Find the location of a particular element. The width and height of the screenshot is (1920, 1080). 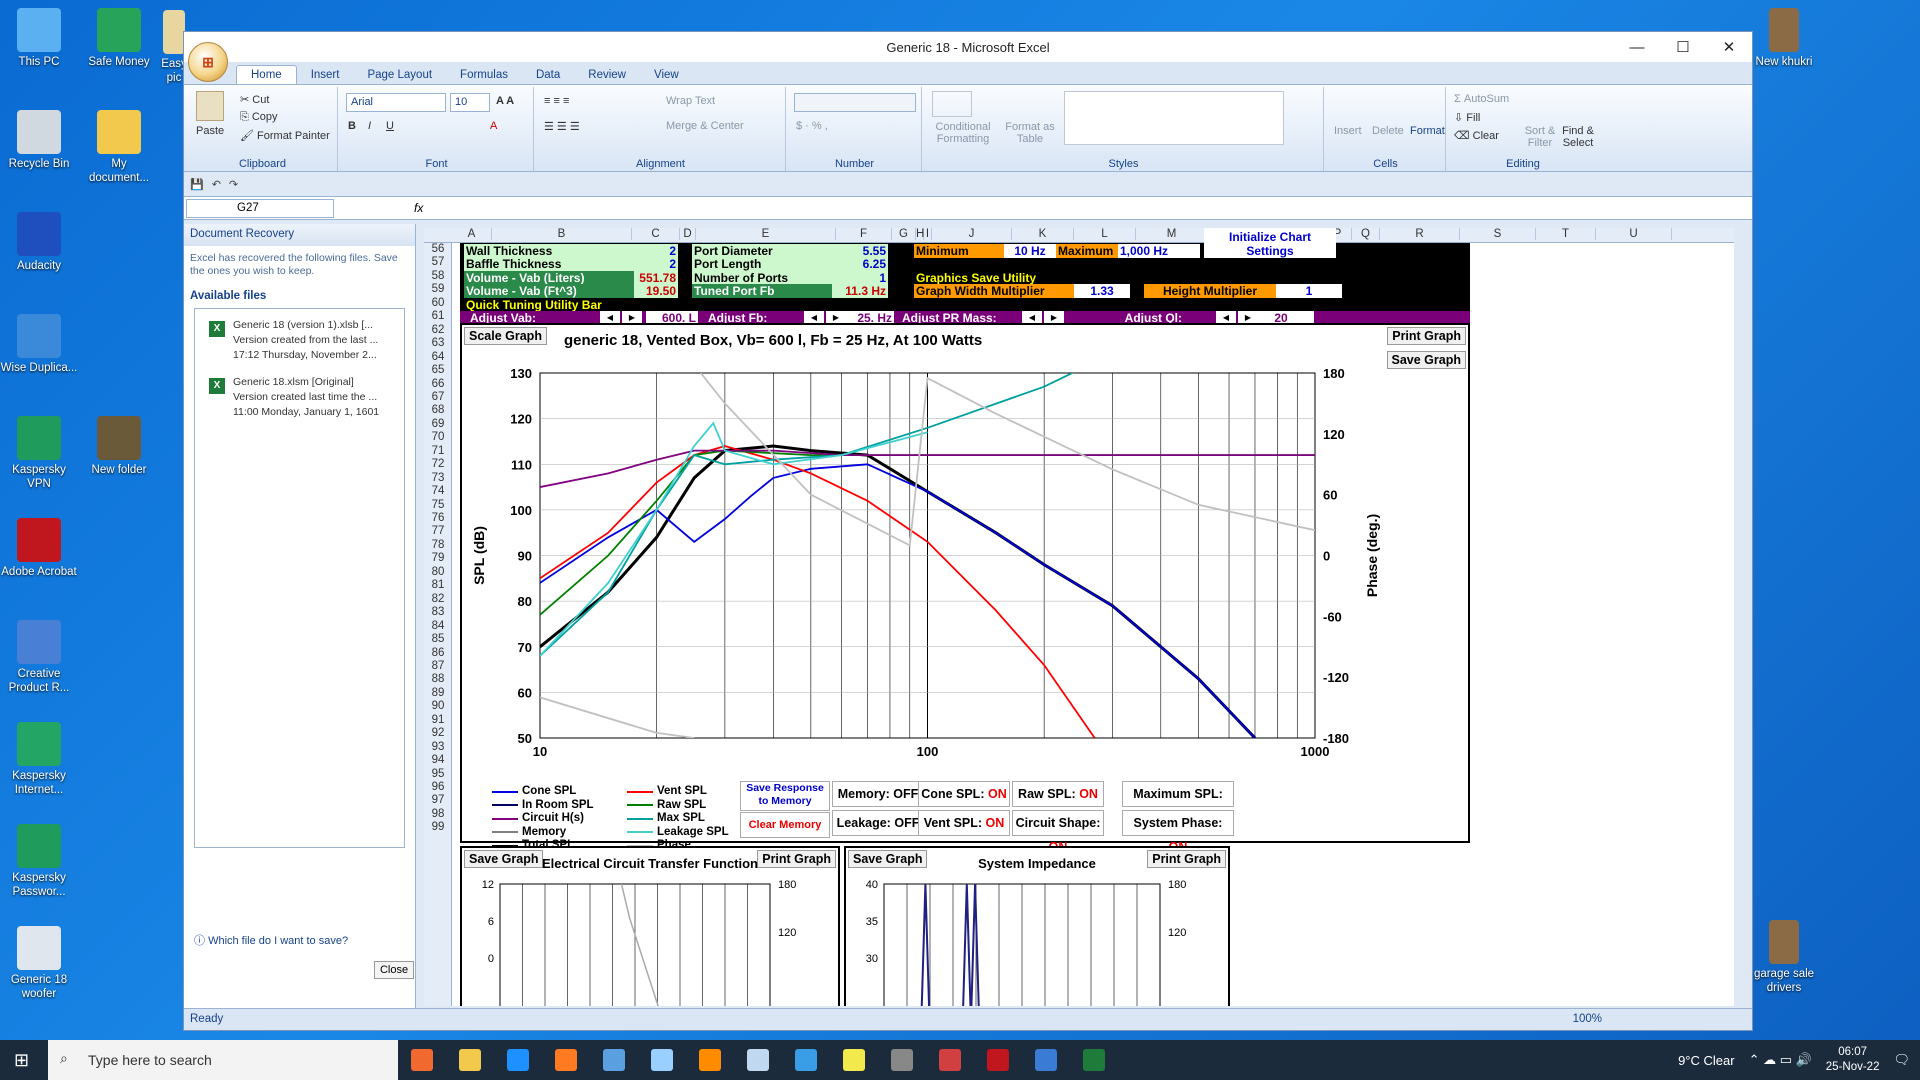

format-painter-button: 🖌 Format Painter is located at coordinates (285, 135).